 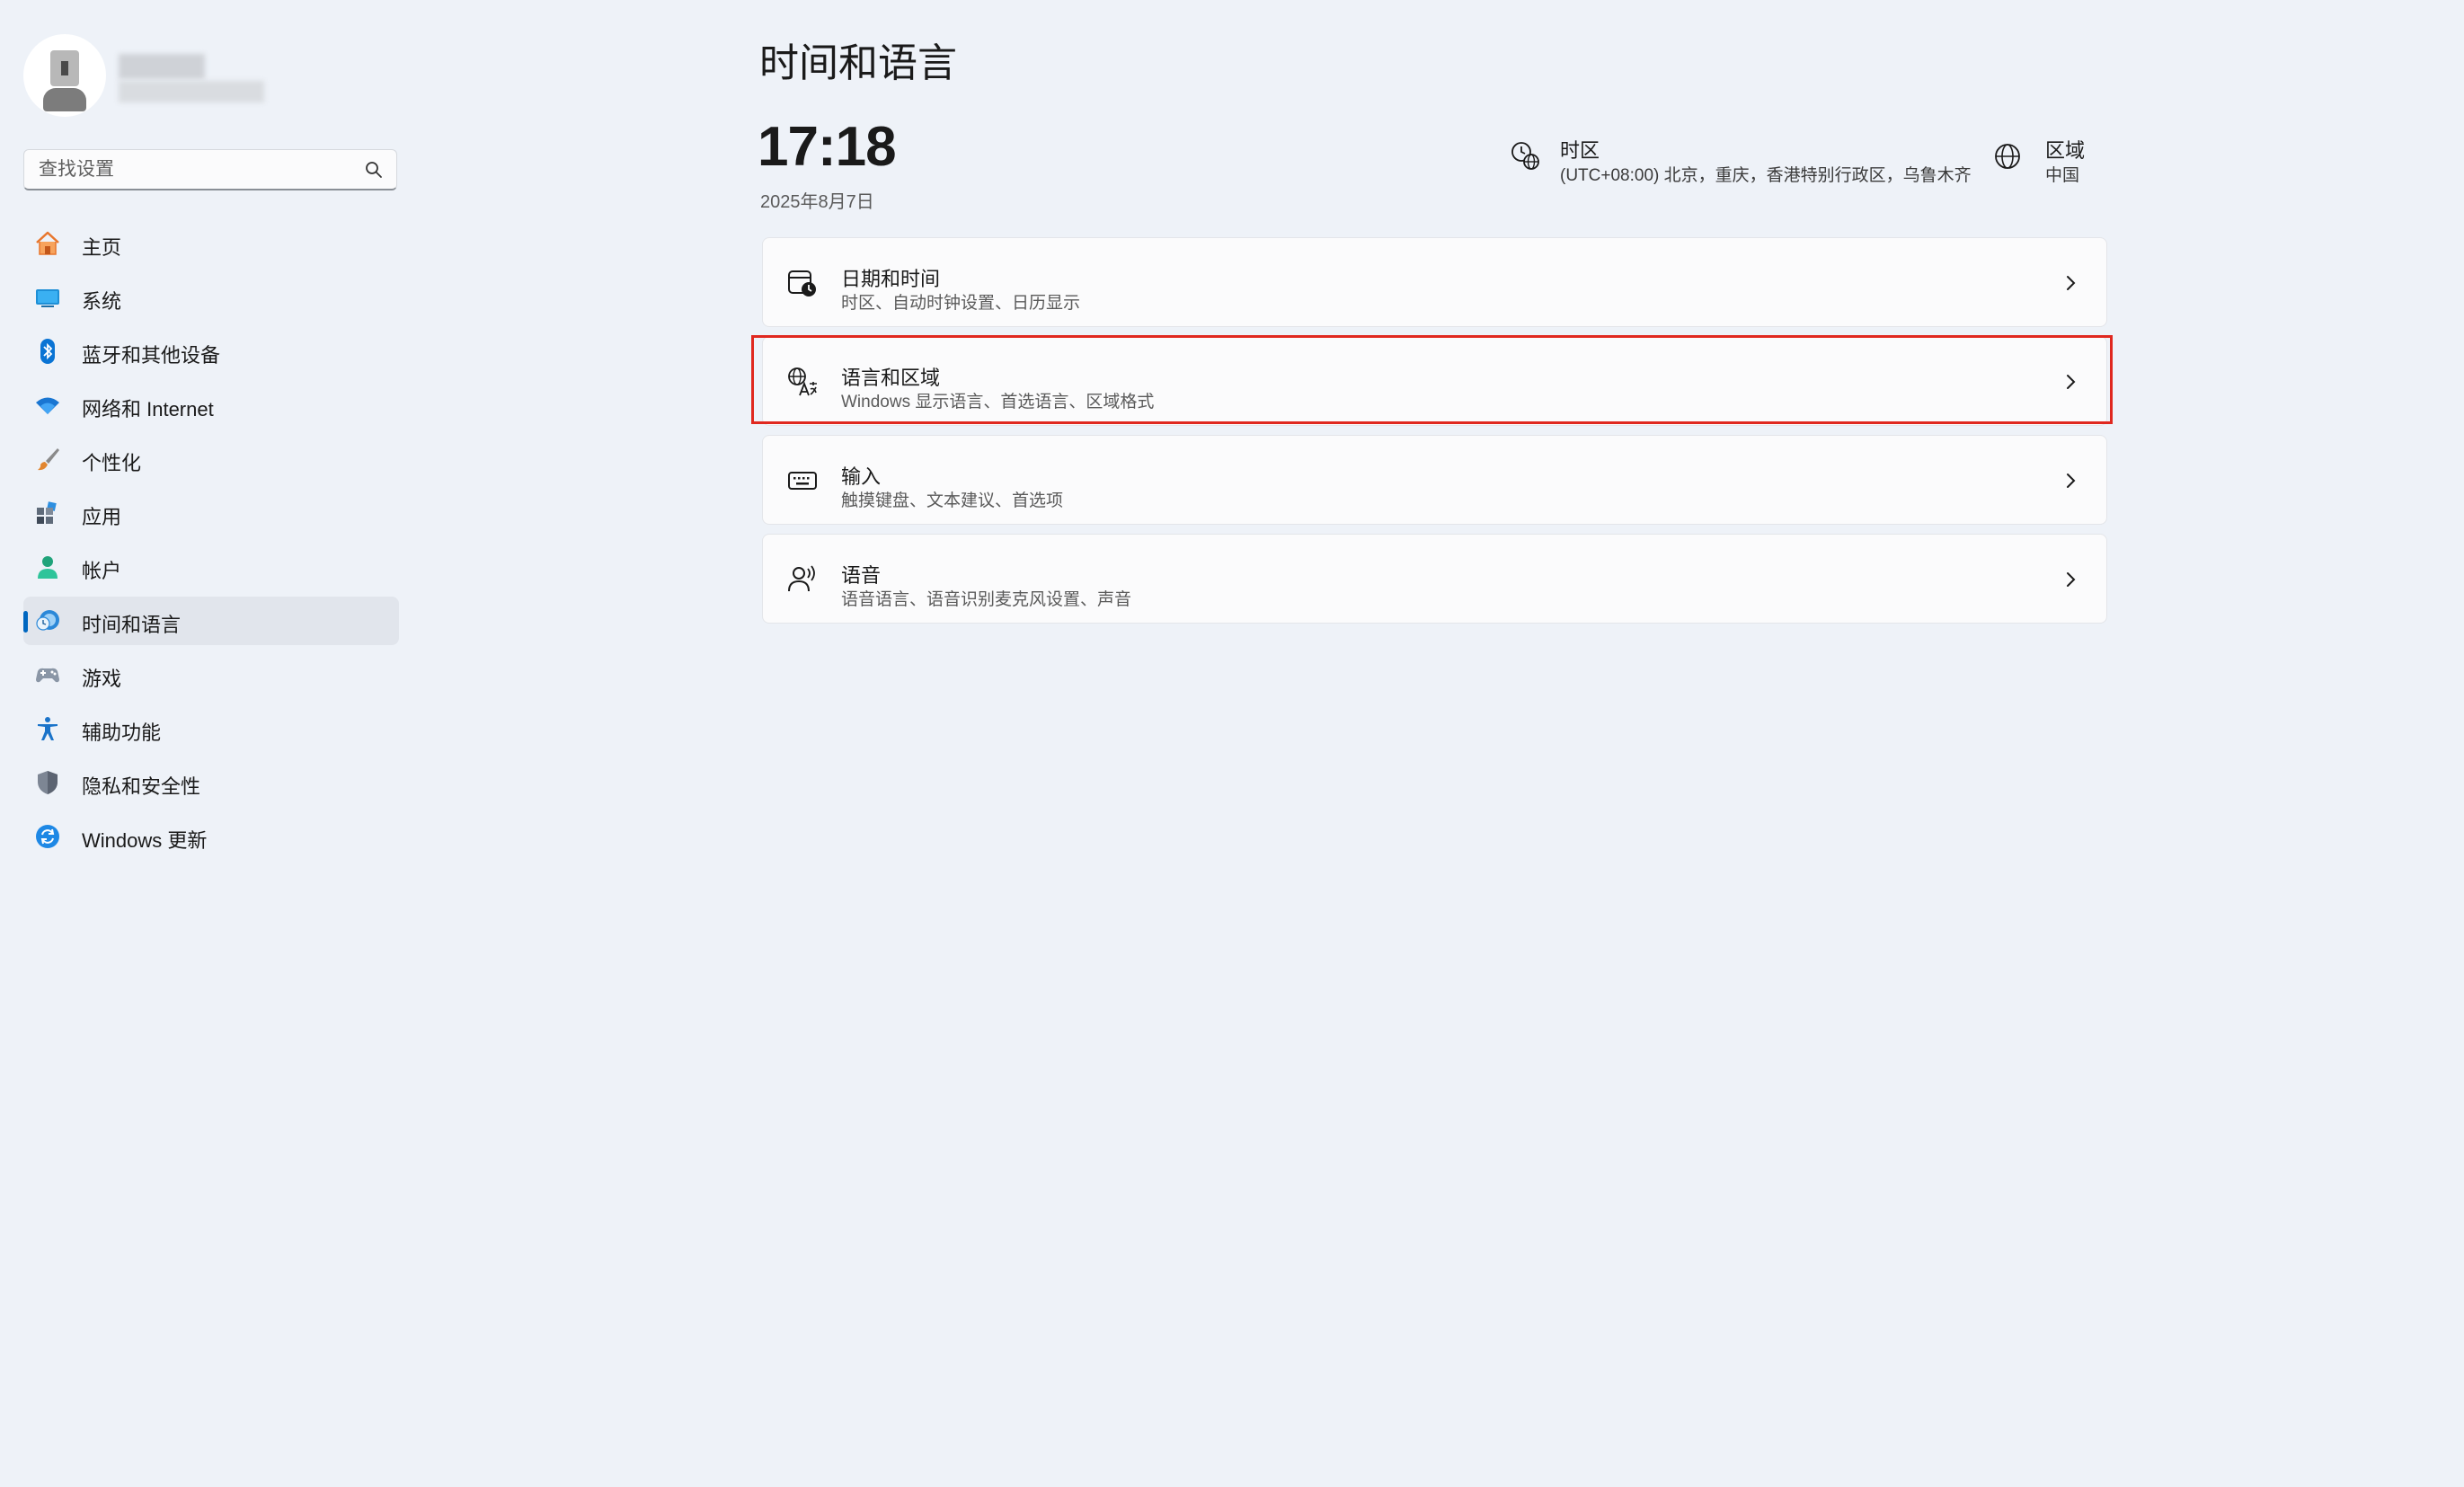 I want to click on sidebar-item-network: 网络和 Internet, so click(x=211, y=405).